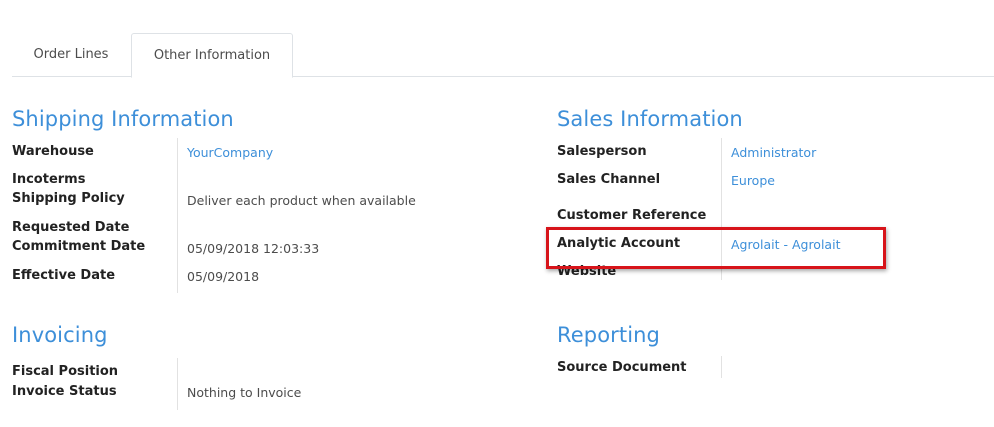  I want to click on shipping-section-title: Shipping Information, so click(123, 119).